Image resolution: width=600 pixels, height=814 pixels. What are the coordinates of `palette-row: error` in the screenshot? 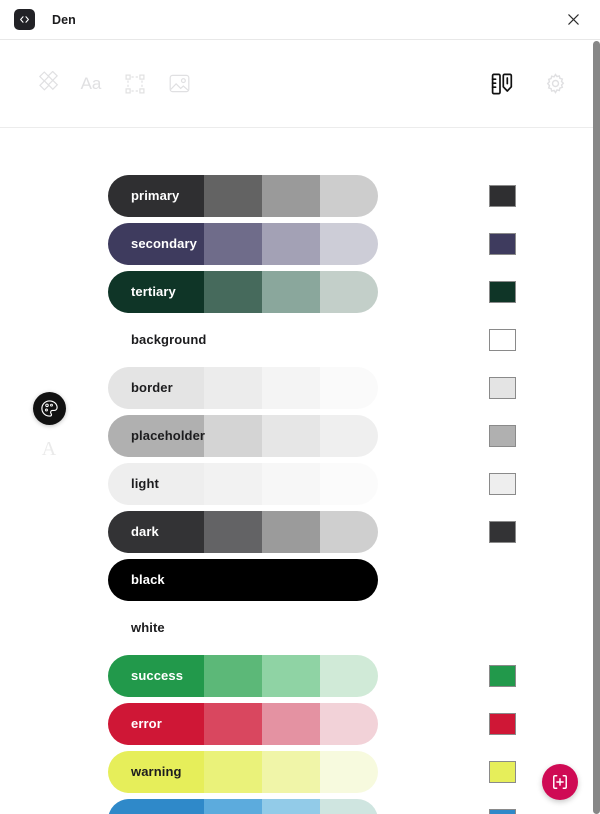 It's located at (296, 724).